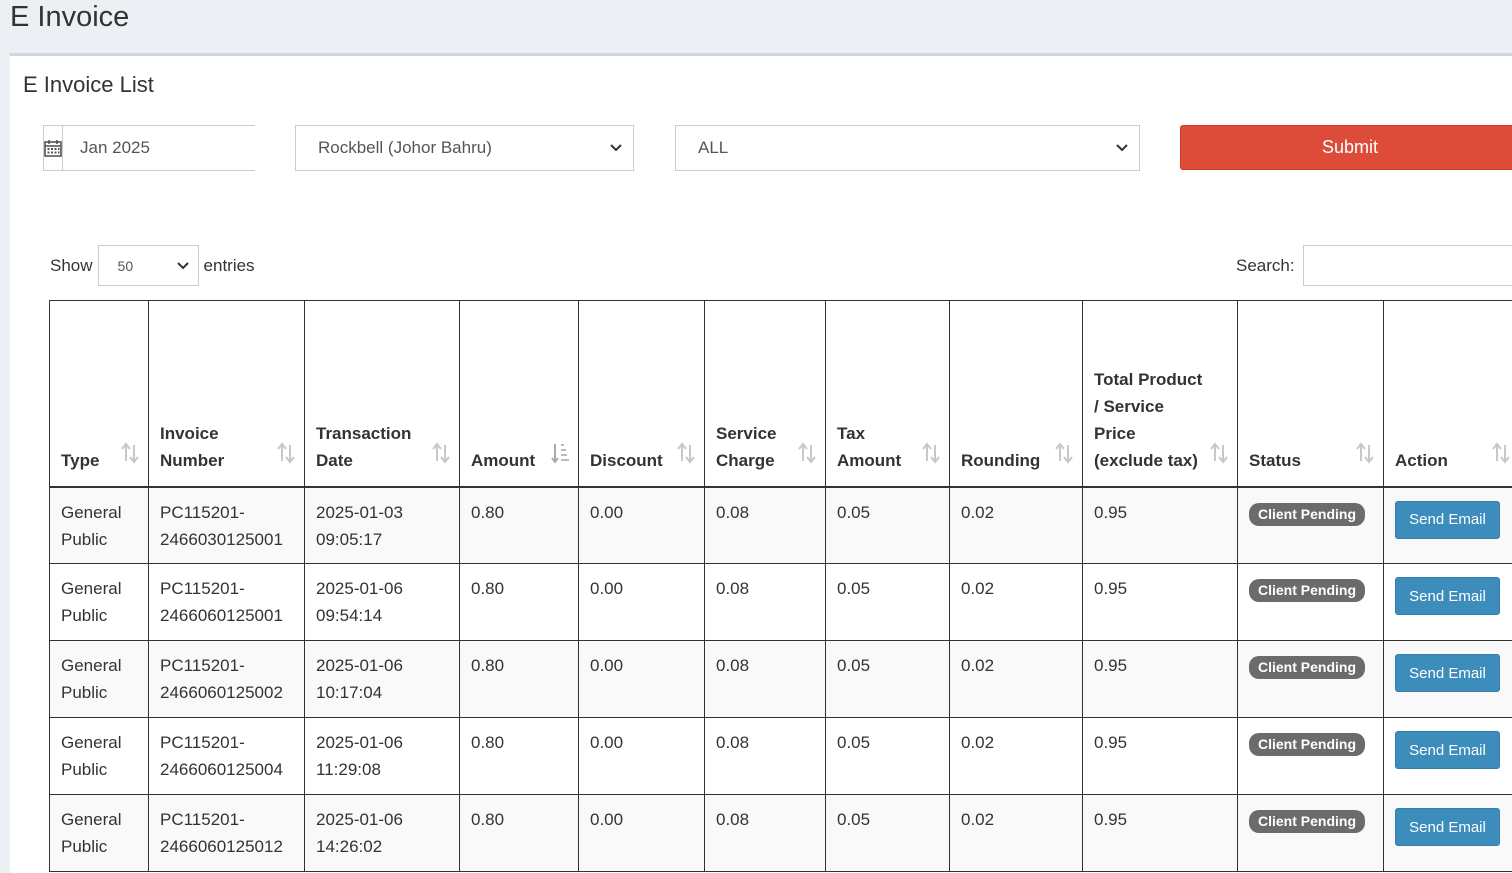  I want to click on column-header-2: Transaction Date, so click(382, 394).